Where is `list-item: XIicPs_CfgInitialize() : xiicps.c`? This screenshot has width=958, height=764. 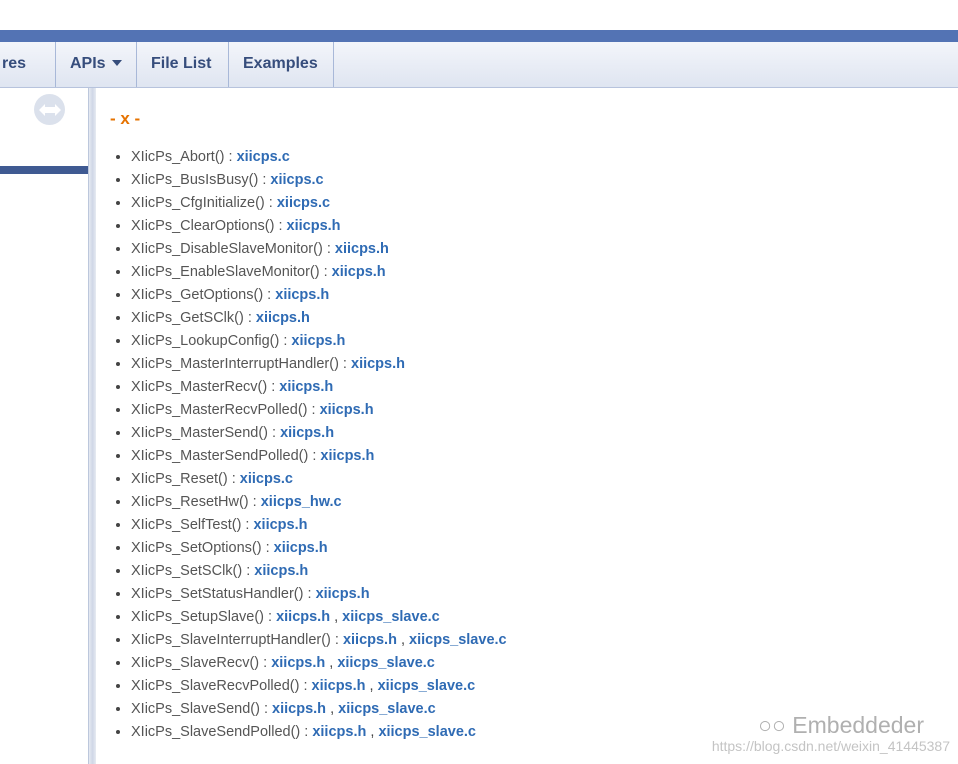 list-item: XIicPs_CfgInitialize() : xiicps.c is located at coordinates (319, 205).